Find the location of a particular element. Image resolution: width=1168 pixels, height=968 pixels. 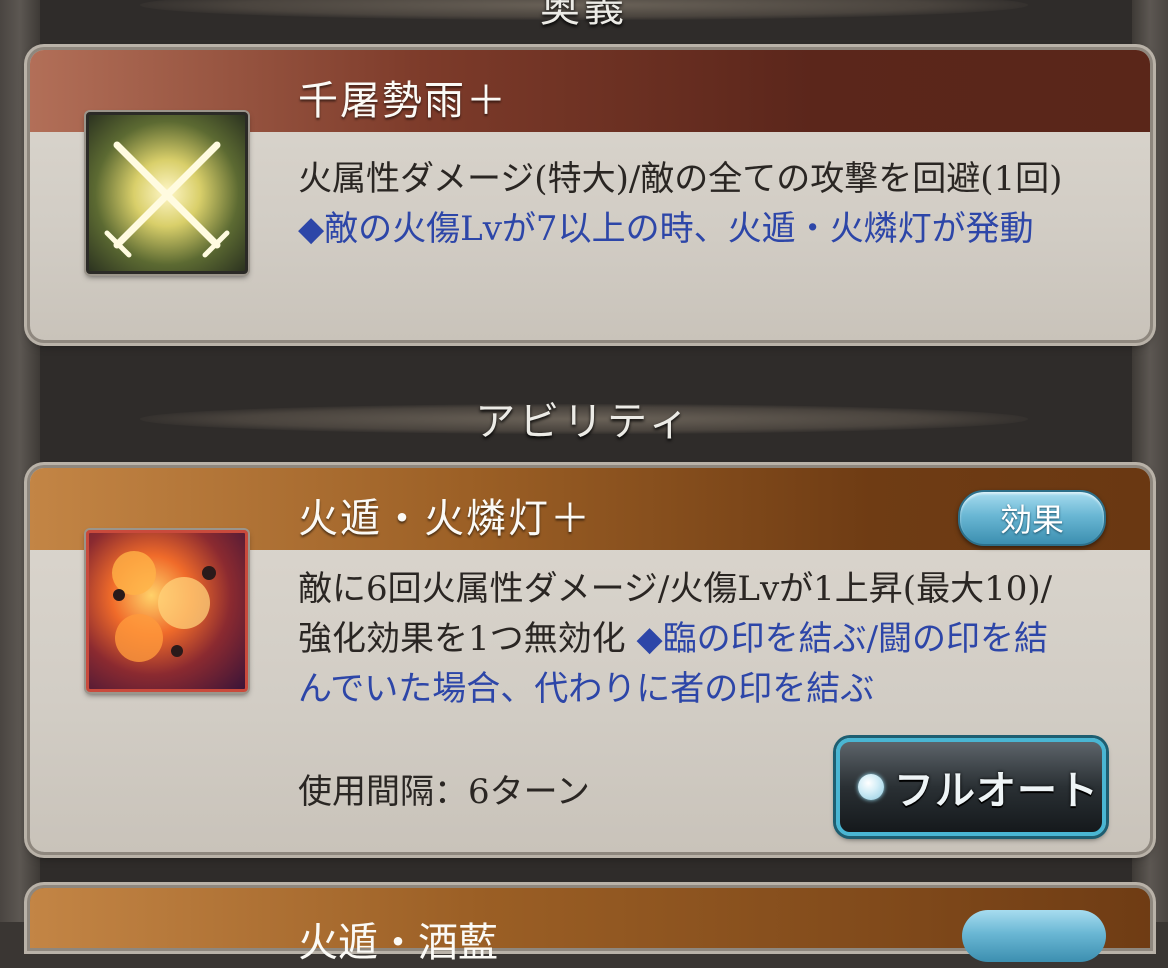

section-header-ougi: 奥義 is located at coordinates (584, 16).